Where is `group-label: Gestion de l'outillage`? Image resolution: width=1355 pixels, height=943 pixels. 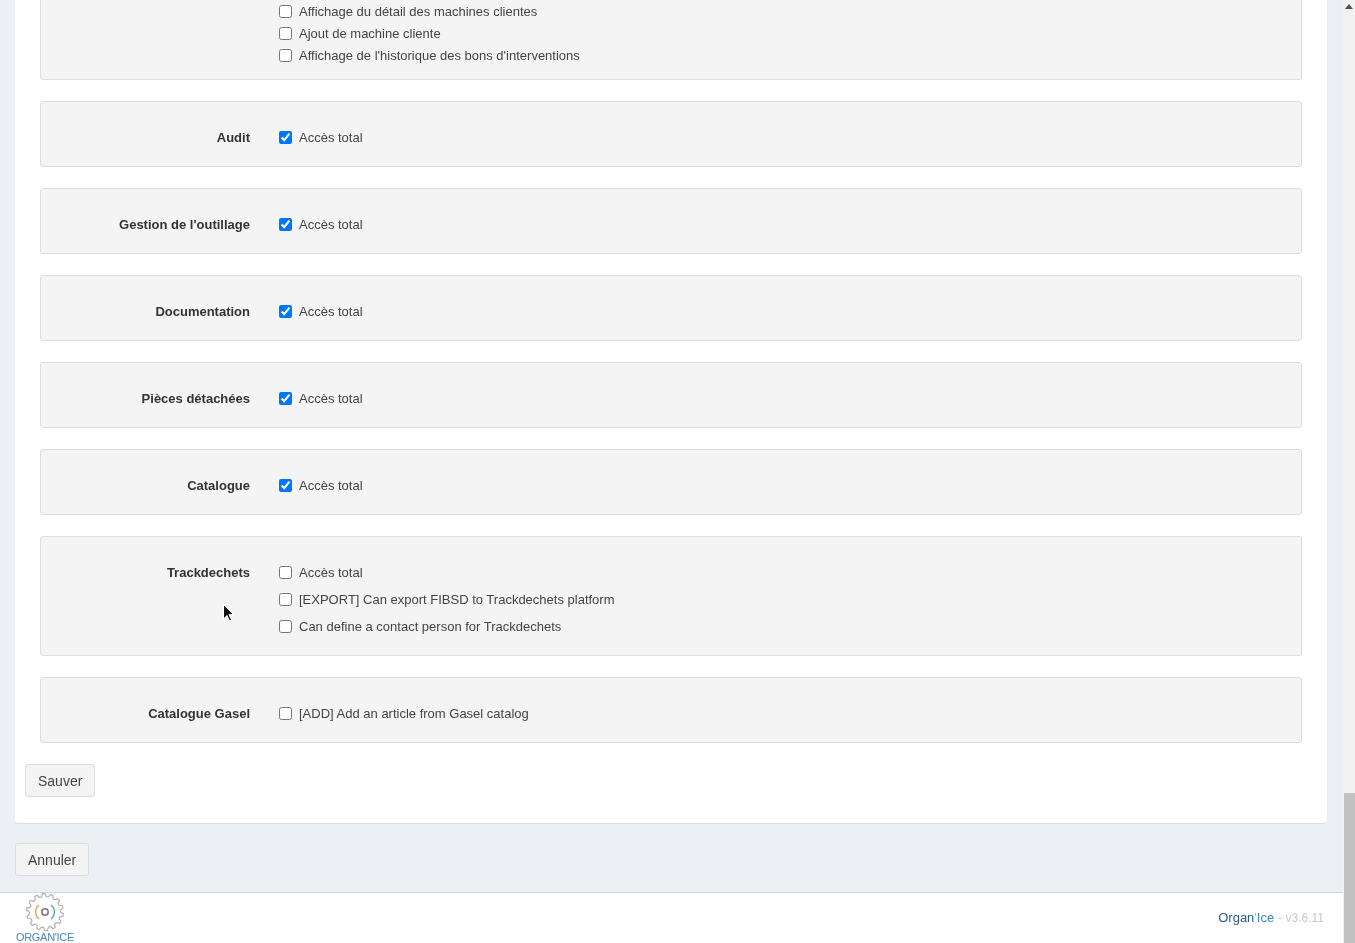 group-label: Gestion de l'outillage is located at coordinates (184, 225).